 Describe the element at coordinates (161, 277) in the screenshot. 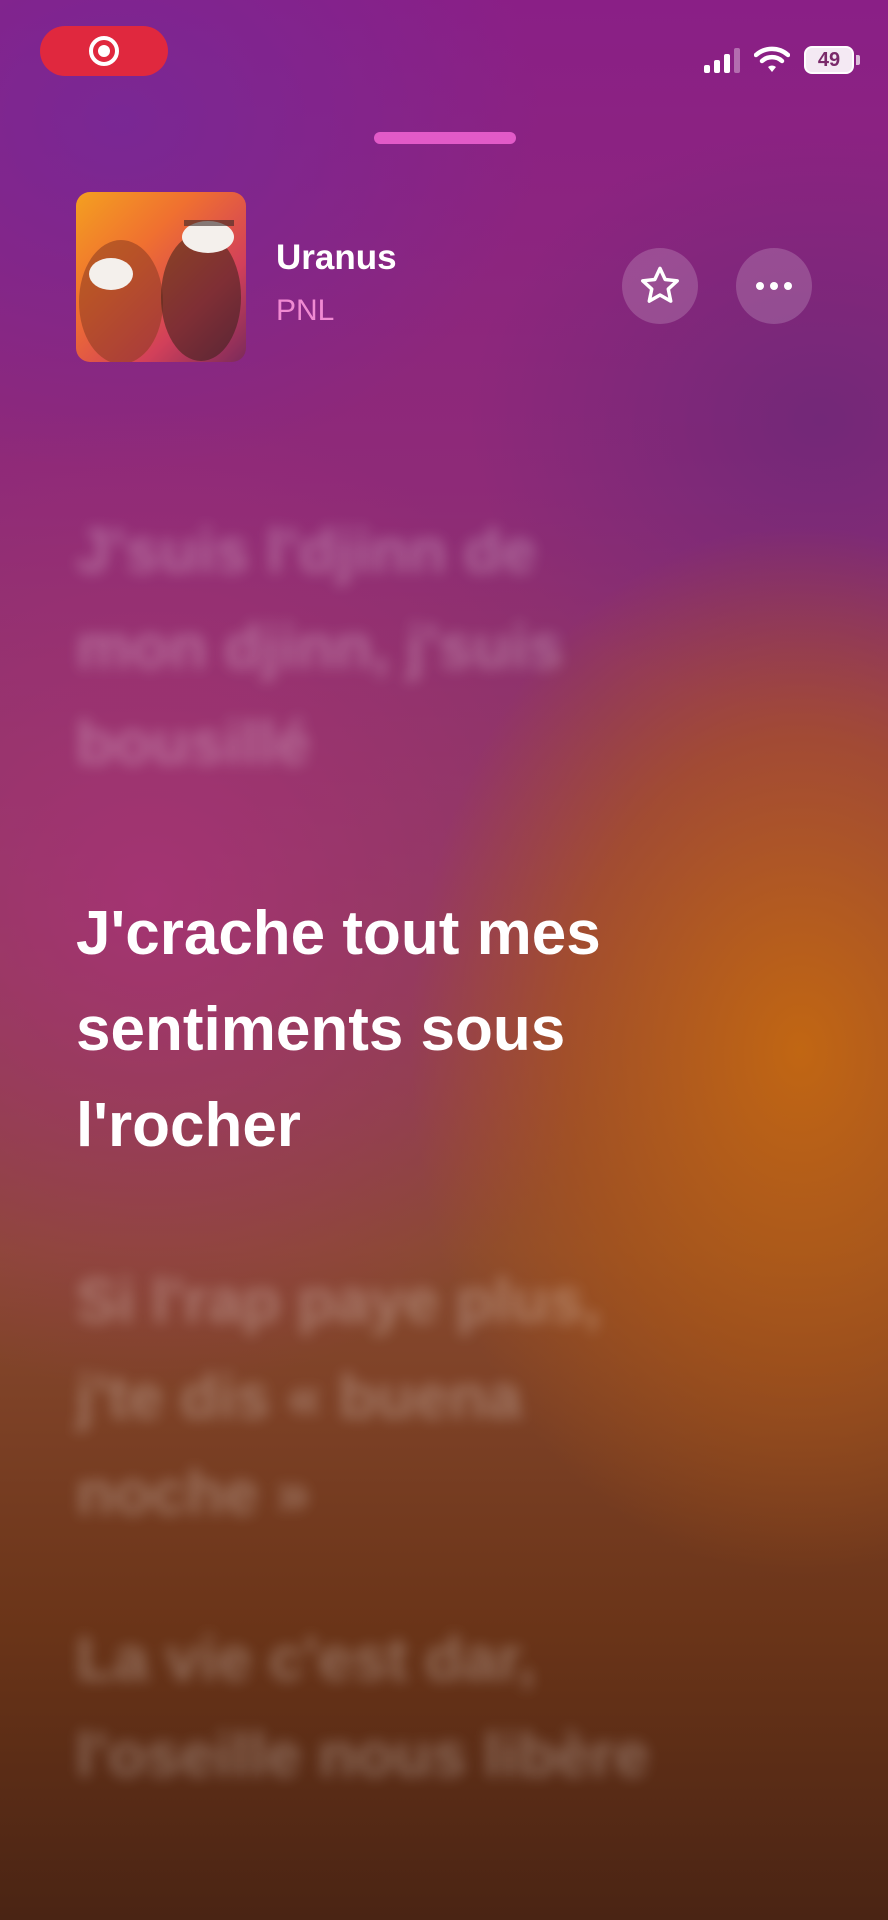

I see `album-artwork` at that location.